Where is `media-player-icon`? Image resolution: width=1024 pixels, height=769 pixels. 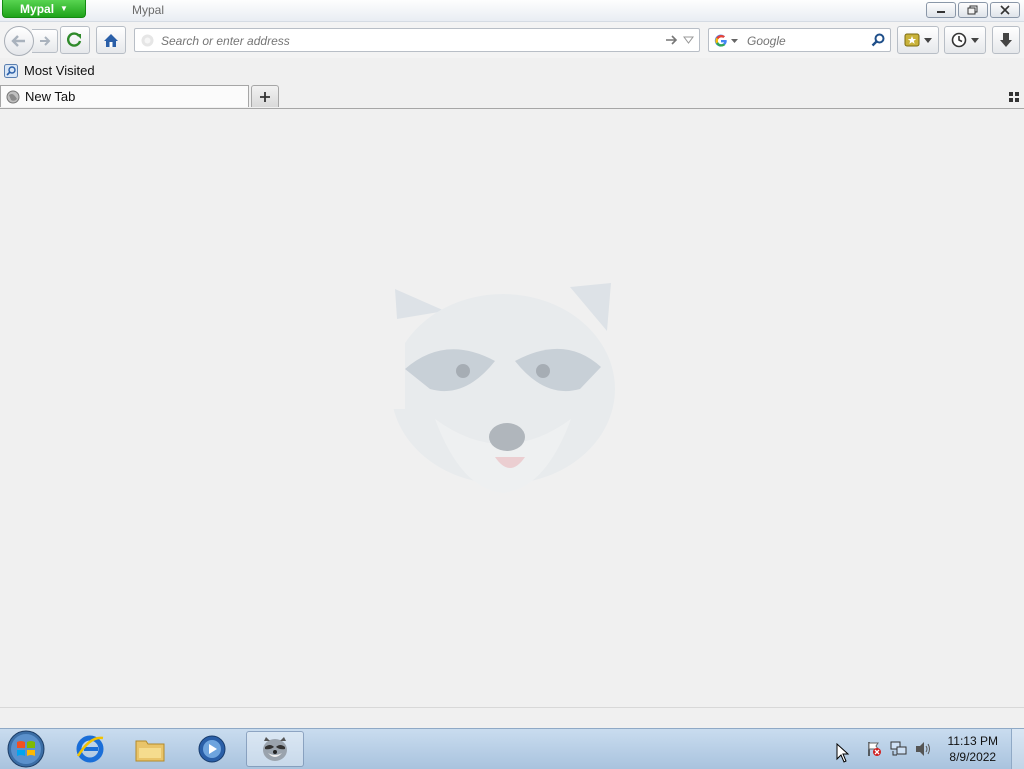
media-player-icon is located at coordinates (212, 749).